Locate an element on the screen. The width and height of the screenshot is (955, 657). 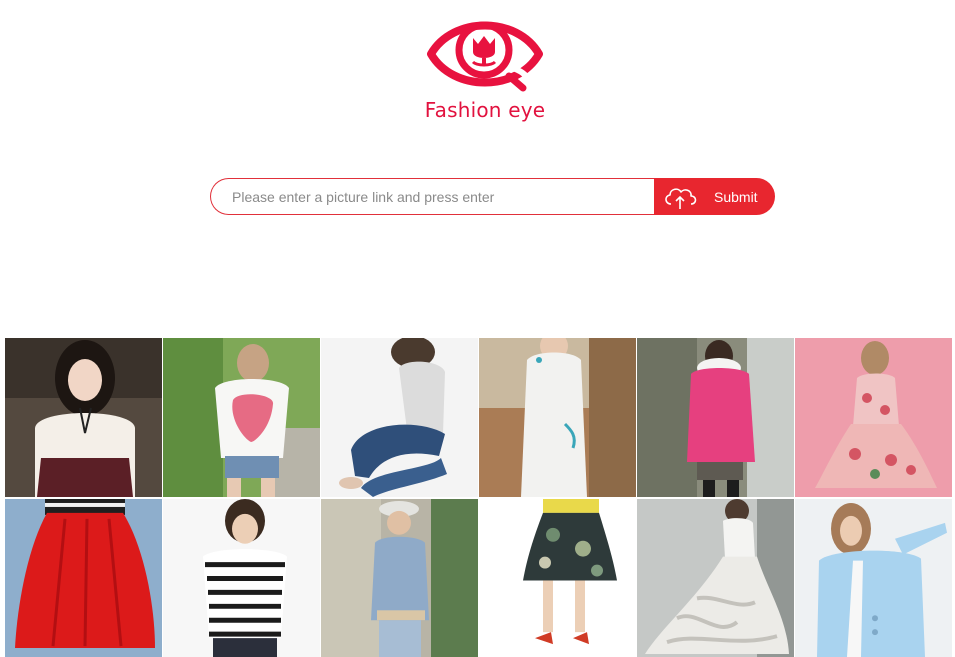
cloud-upload-icon is located at coordinates (681, 198).